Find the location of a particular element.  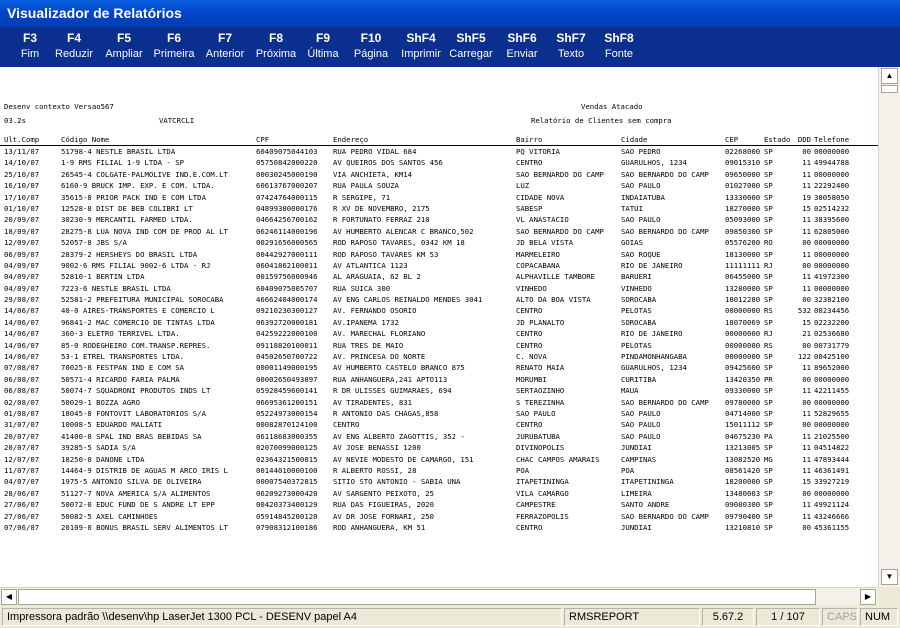

table-cell: VINHEDO is located at coordinates (531, 288).